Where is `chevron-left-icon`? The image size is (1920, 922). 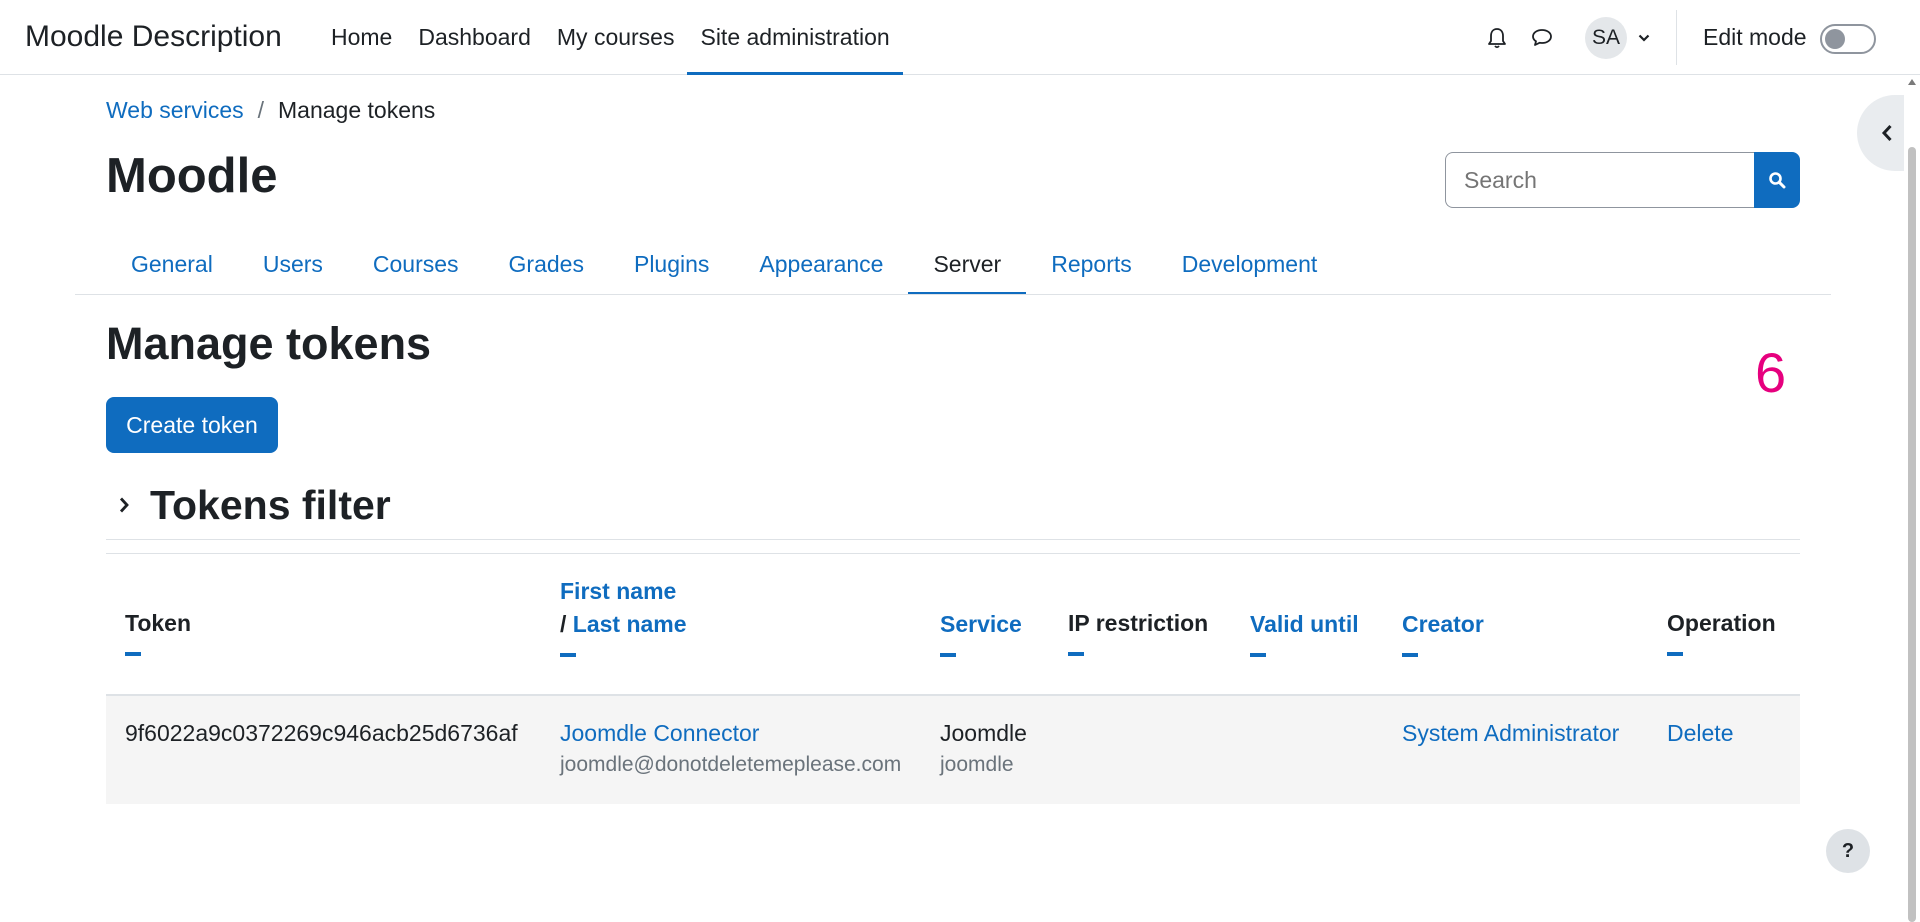
chevron-left-icon is located at coordinates (1887, 133).